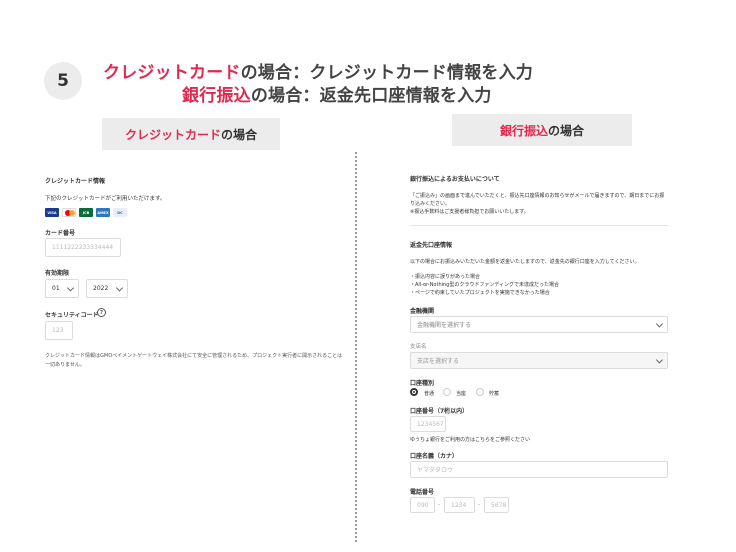 The height and width of the screenshot is (552, 736). I want to click on bank-transfer-section-label: 銀行振込 の場合, so click(542, 130).